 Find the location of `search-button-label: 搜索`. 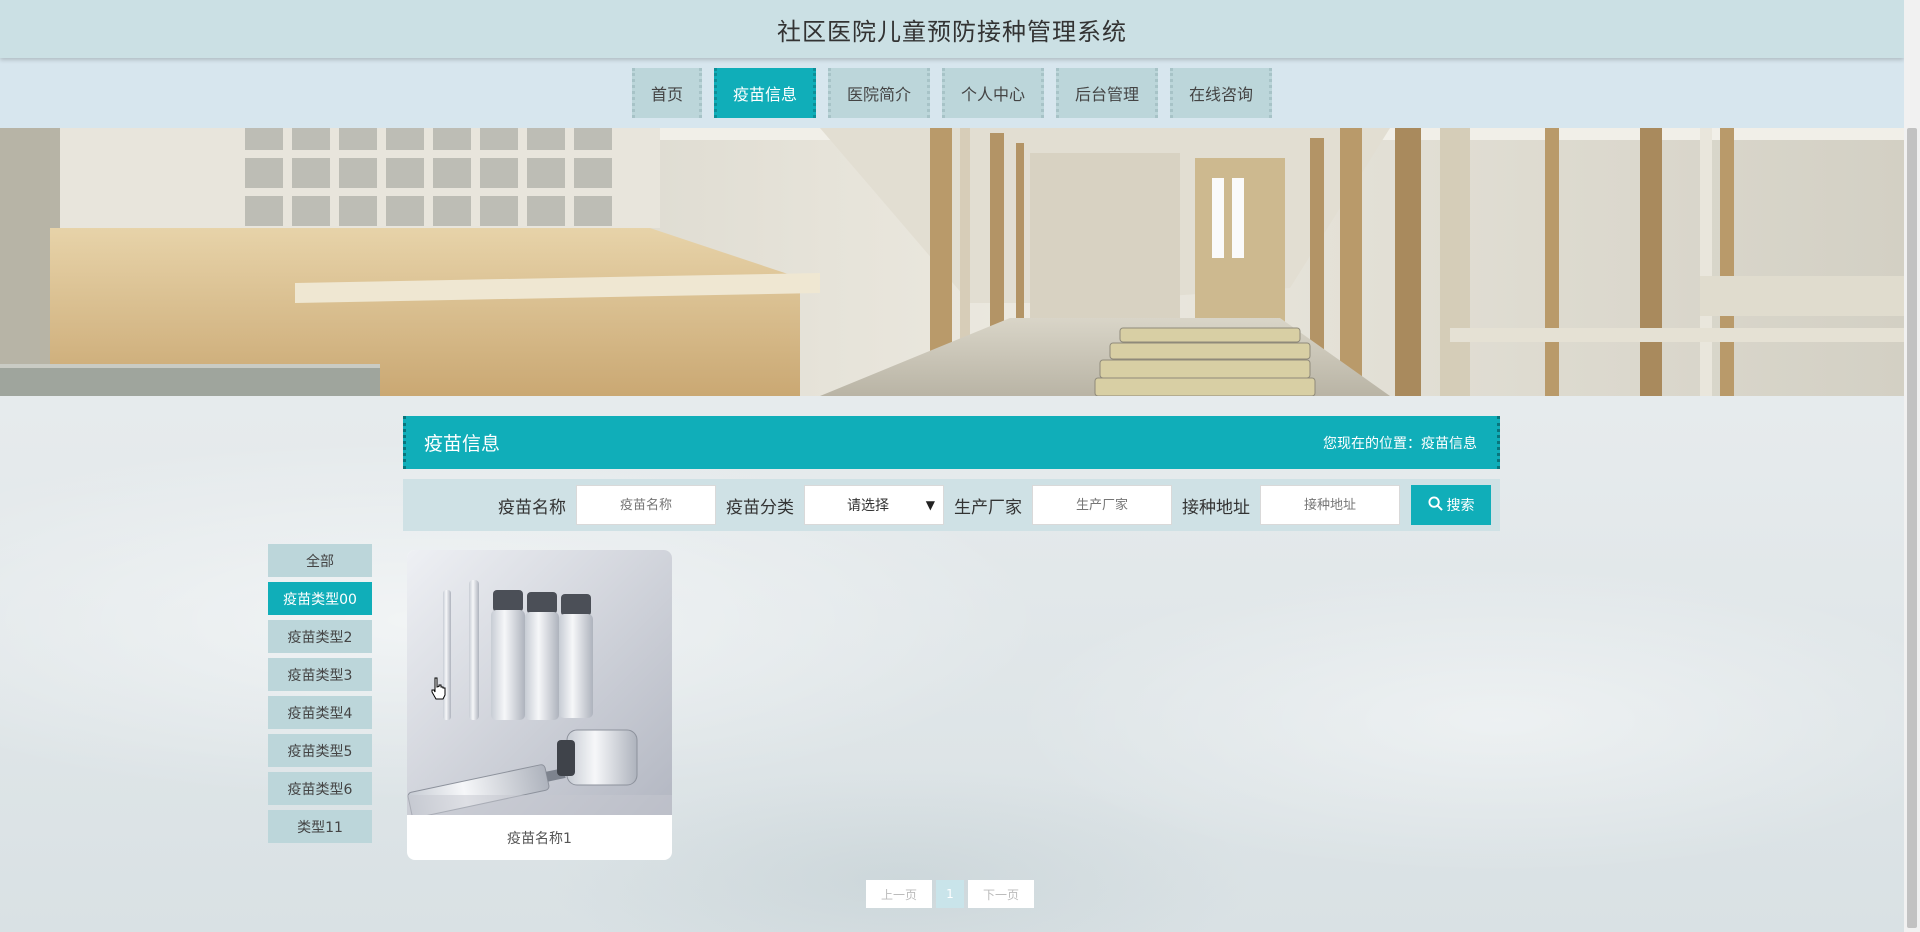

search-button-label: 搜索 is located at coordinates (1460, 506).